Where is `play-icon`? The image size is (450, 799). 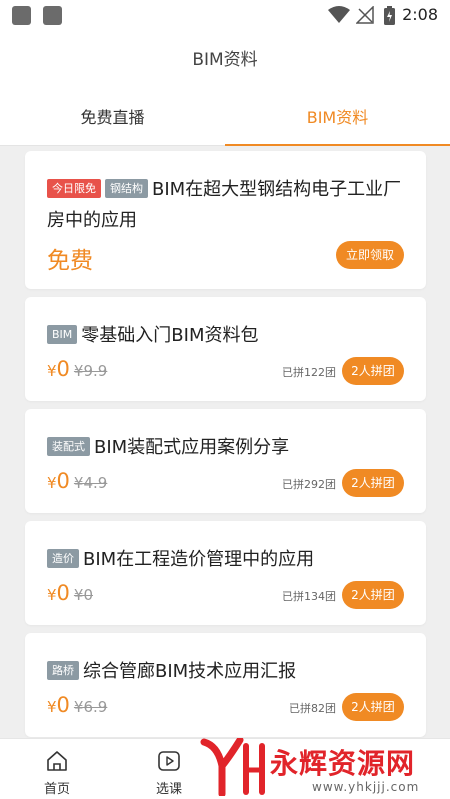
play-icon is located at coordinates (169, 761).